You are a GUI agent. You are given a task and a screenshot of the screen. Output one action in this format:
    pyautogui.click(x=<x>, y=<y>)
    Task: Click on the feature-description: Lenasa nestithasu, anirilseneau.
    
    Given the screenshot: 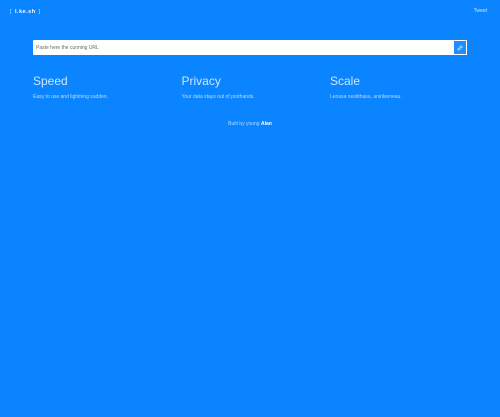 What is the action you would take?
    pyautogui.click(x=366, y=97)
    